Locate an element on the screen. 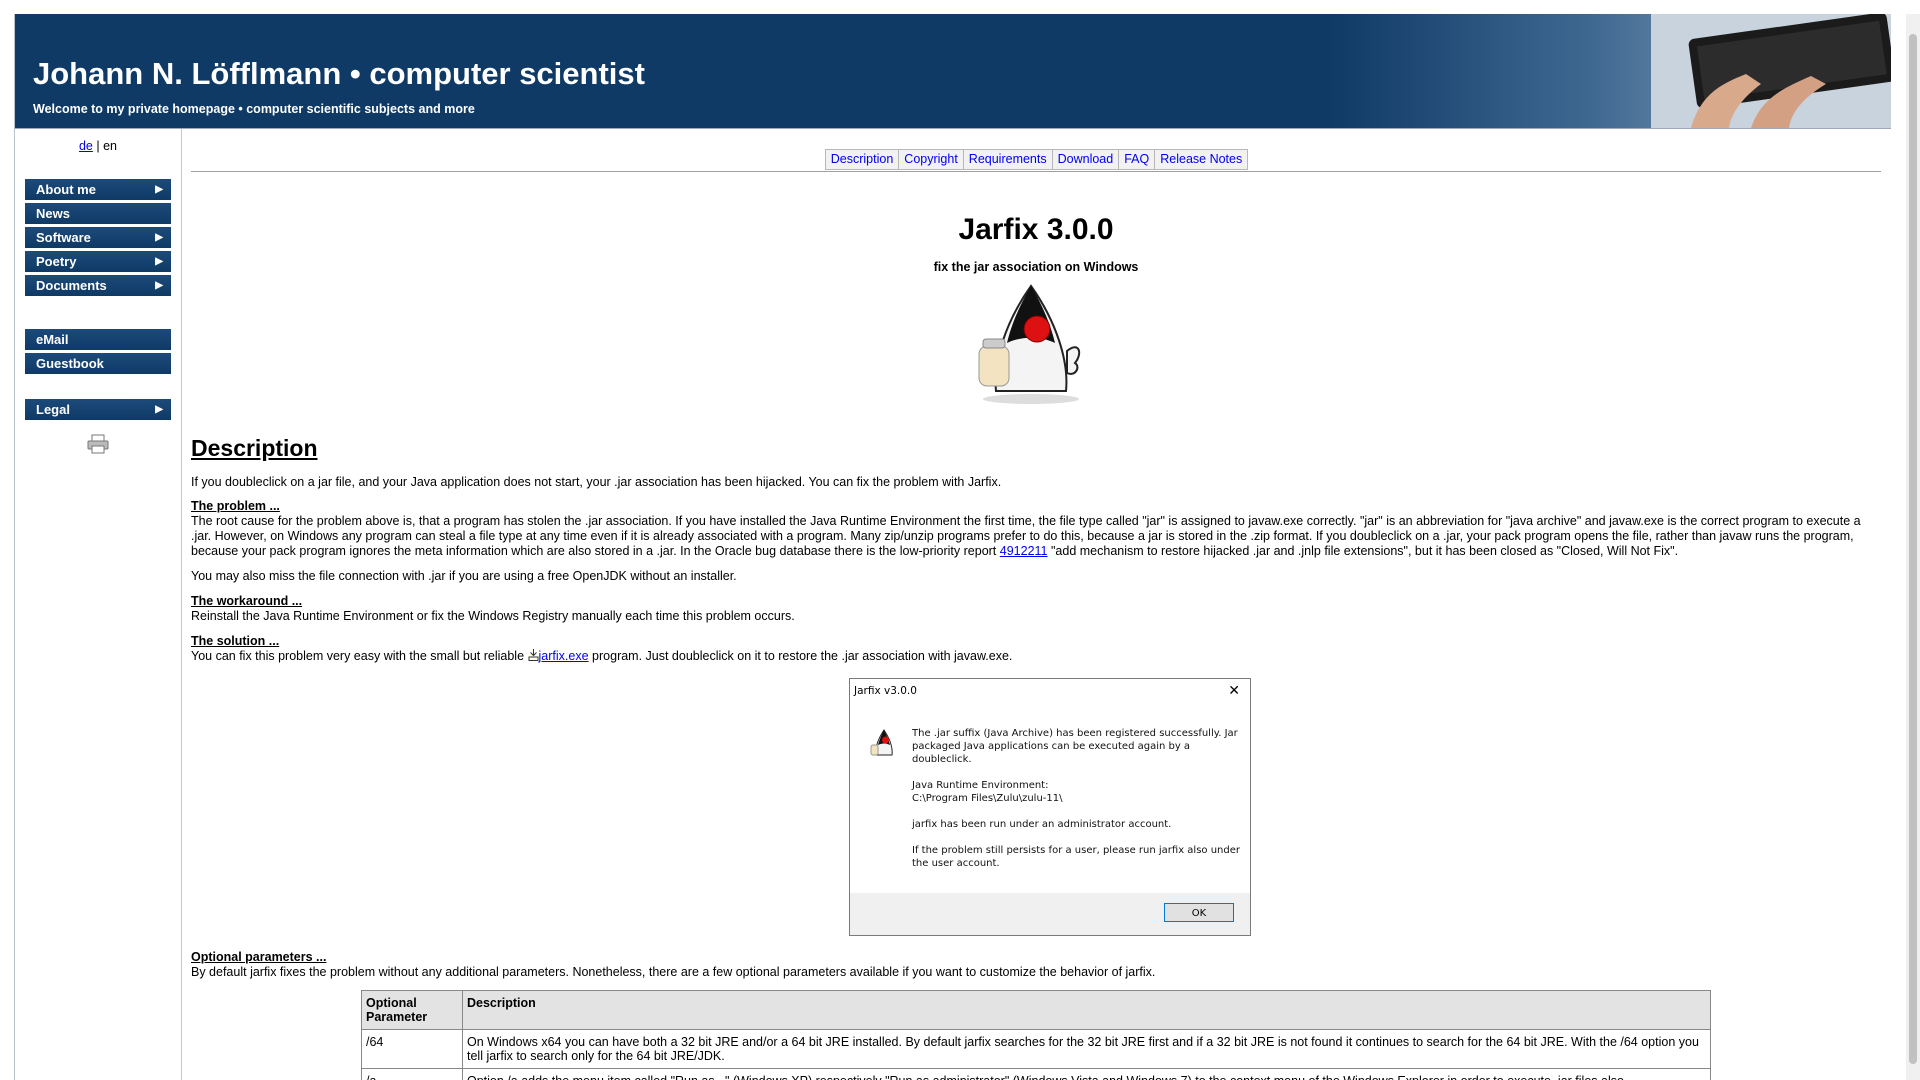  scrollbar-thumb is located at coordinates (1913, 549).